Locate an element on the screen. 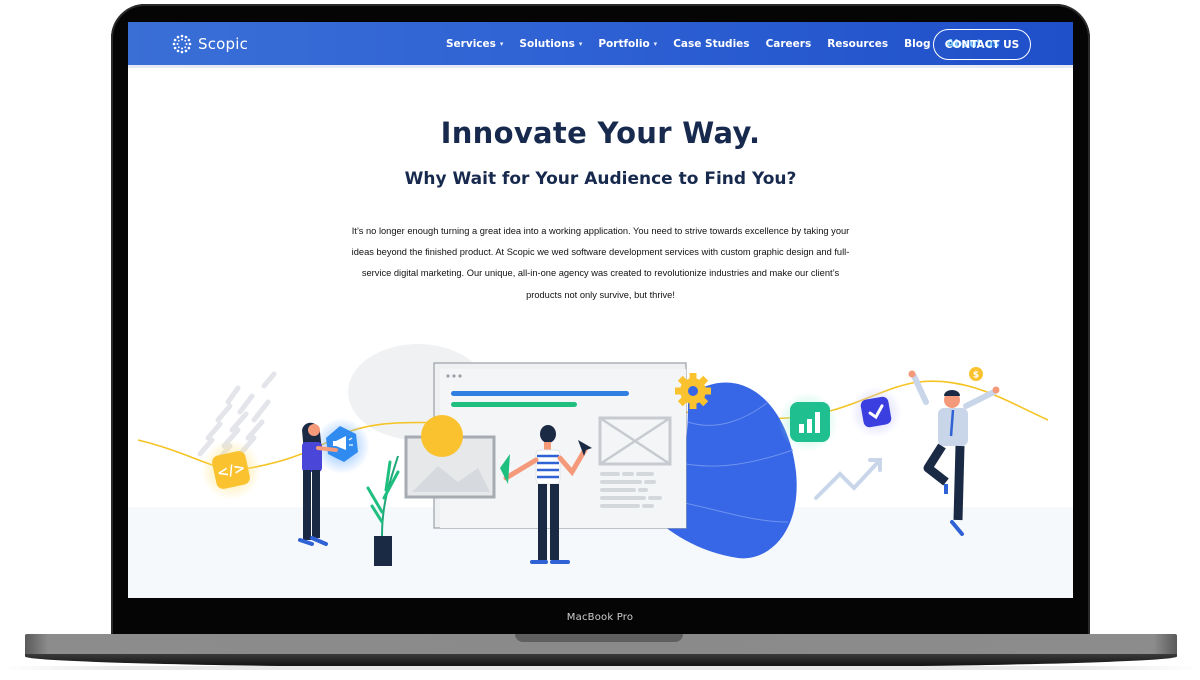 Image resolution: width=1200 pixels, height=680 pixels. nav-label: Case Studies is located at coordinates (711, 44).